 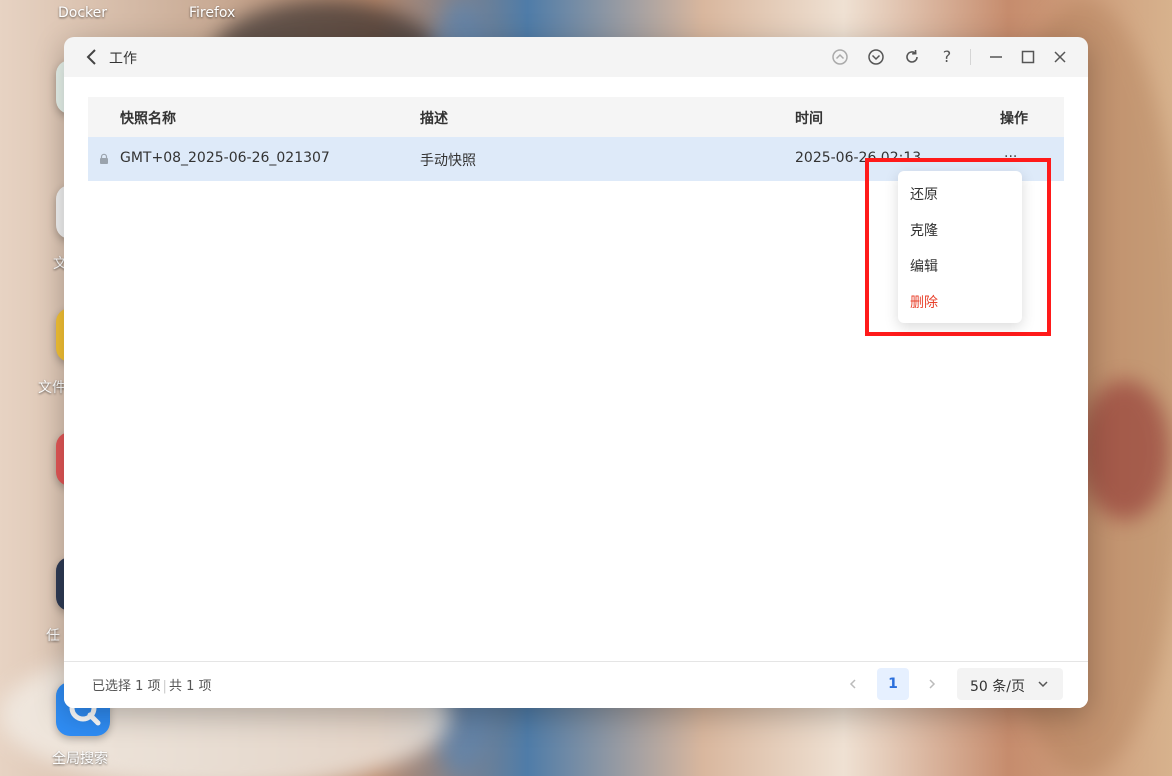 I want to click on page-size-value: 50 条/页, so click(x=997, y=687).